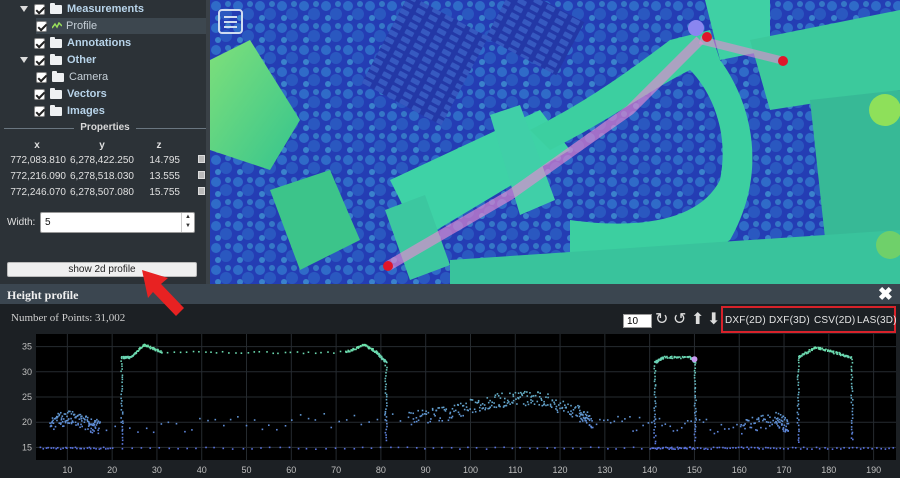 The width and height of the screenshot is (900, 478). I want to click on tree-item-vectors: Vectors, so click(113, 94).